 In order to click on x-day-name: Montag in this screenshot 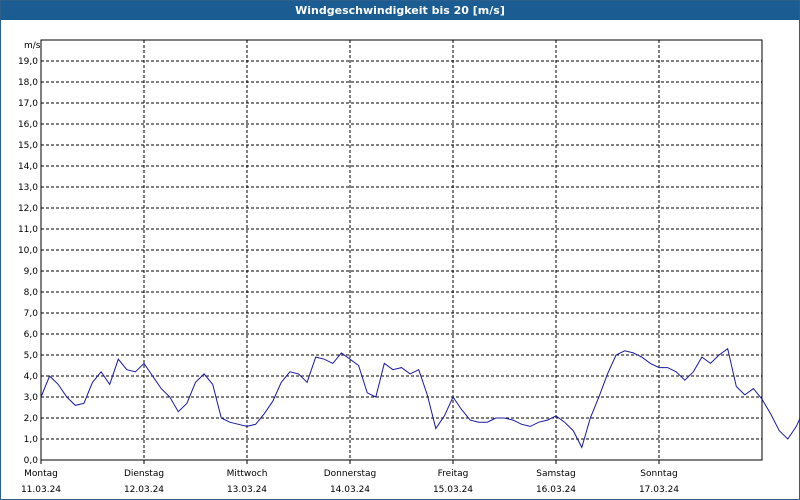, I will do `click(41, 474)`.